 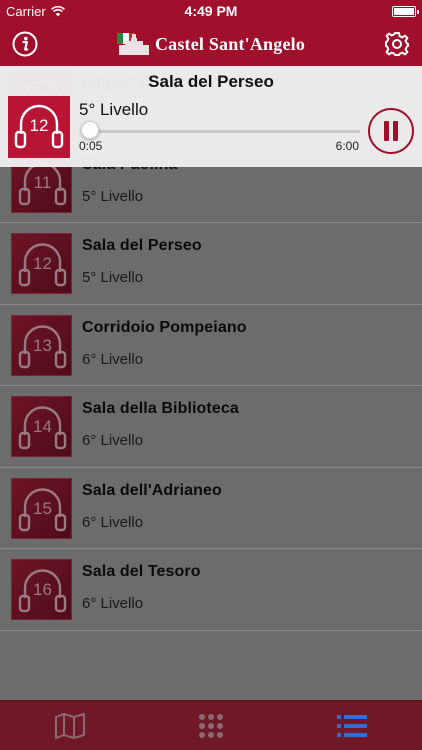 What do you see at coordinates (211, 81) in the screenshot?
I see `player-title: Sala del Perseo` at bounding box center [211, 81].